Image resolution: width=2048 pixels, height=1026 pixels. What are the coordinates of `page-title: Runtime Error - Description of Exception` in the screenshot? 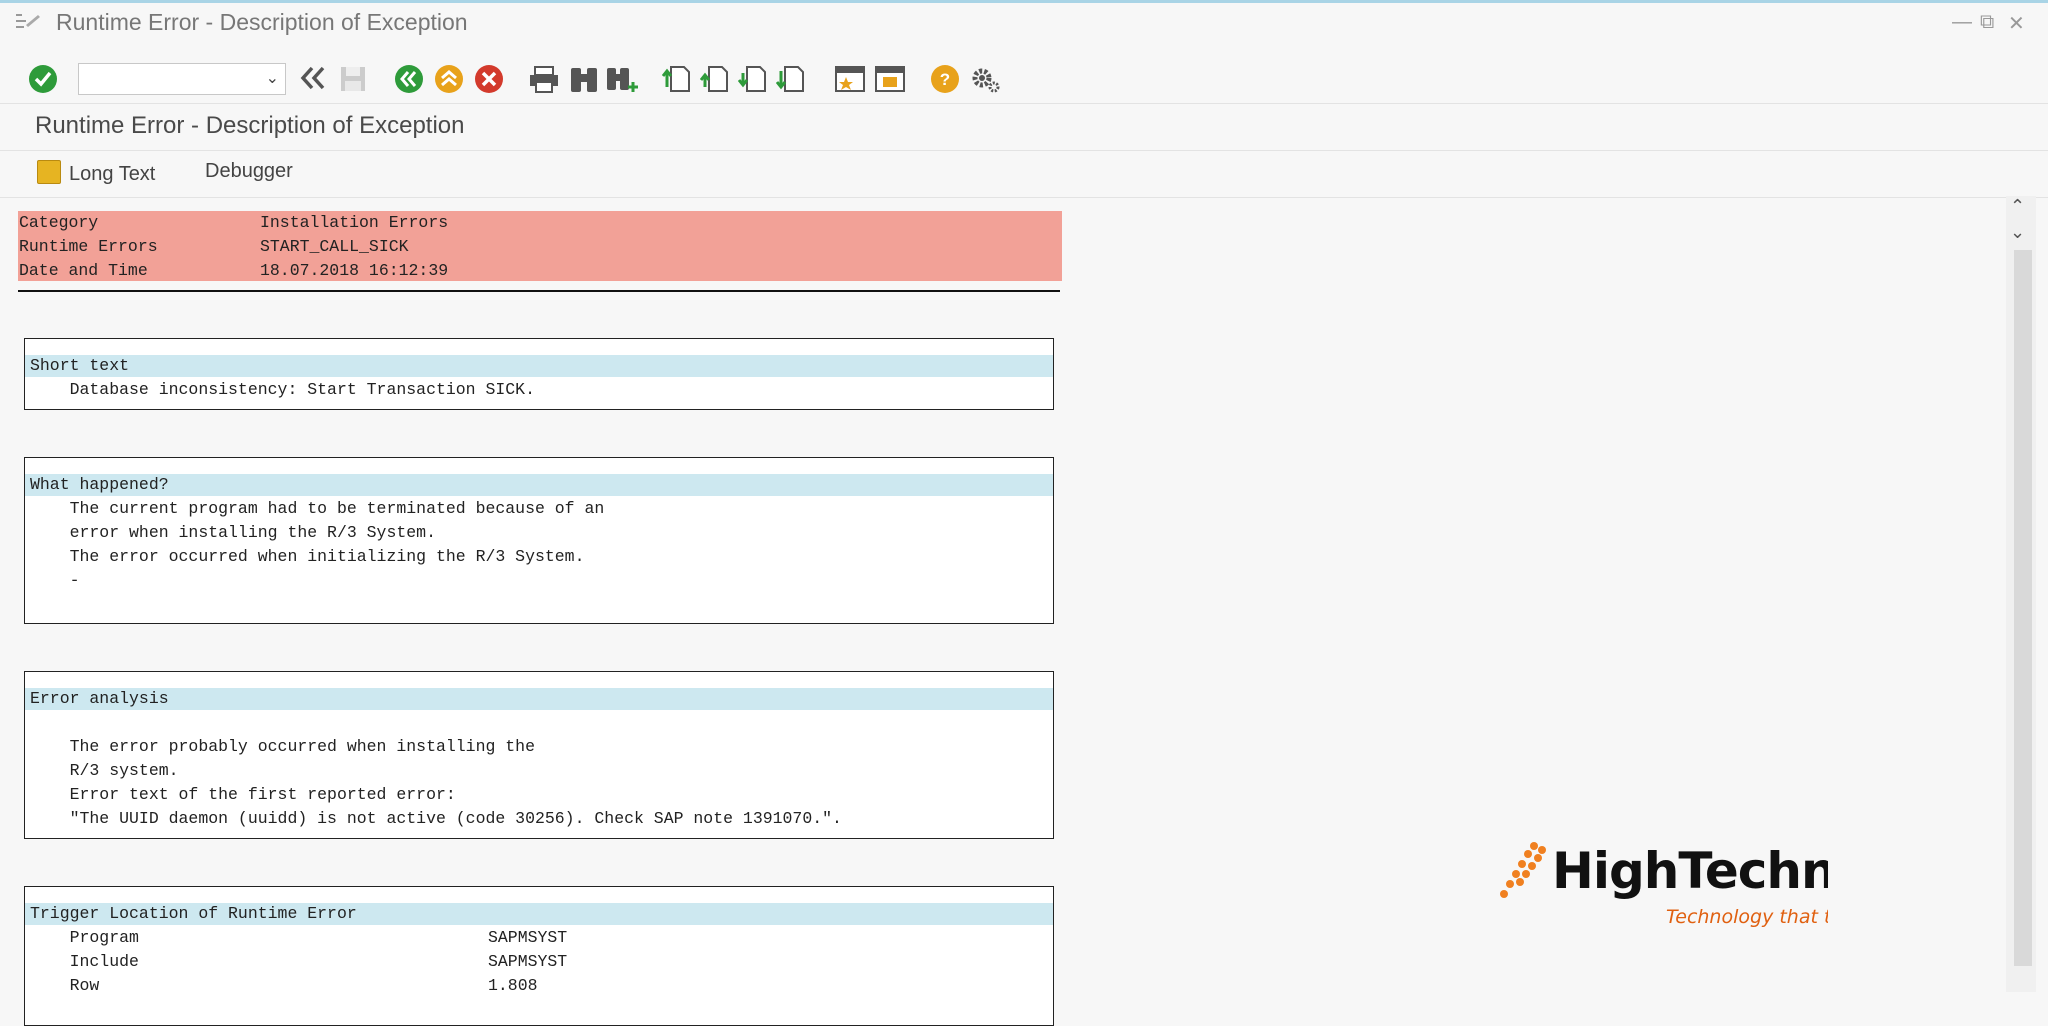 It's located at (250, 125).